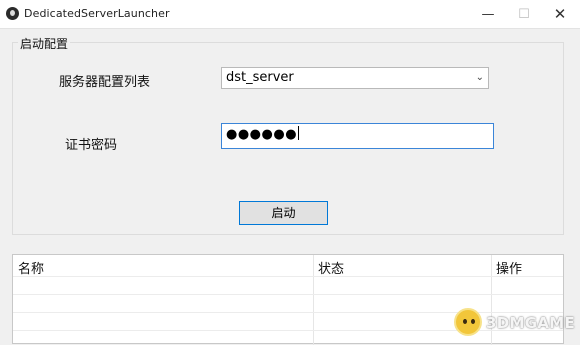 This screenshot has height=345, width=580. Describe the element at coordinates (31, 267) in the screenshot. I see `column-header-name: 名称` at that location.